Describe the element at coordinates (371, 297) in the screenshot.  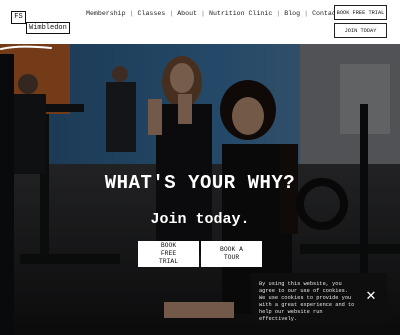
I see `close-icon: ✕` at that location.